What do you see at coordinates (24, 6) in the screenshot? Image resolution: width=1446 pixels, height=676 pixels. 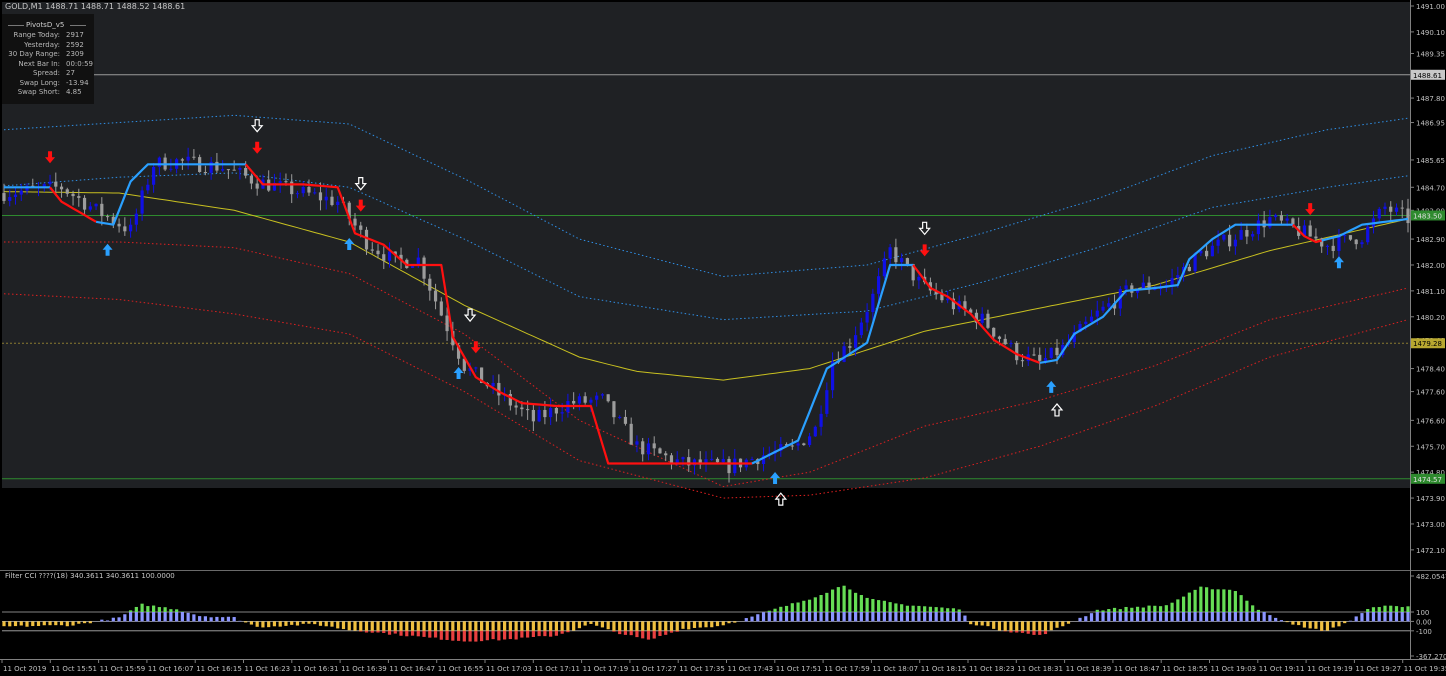 I see `symbol-name: GOLD,M1` at bounding box center [24, 6].